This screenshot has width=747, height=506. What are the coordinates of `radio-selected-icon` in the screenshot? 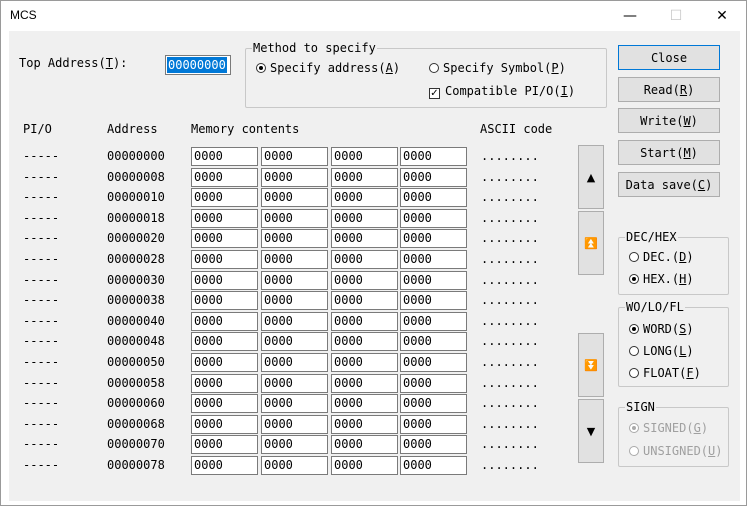 It's located at (634, 428).